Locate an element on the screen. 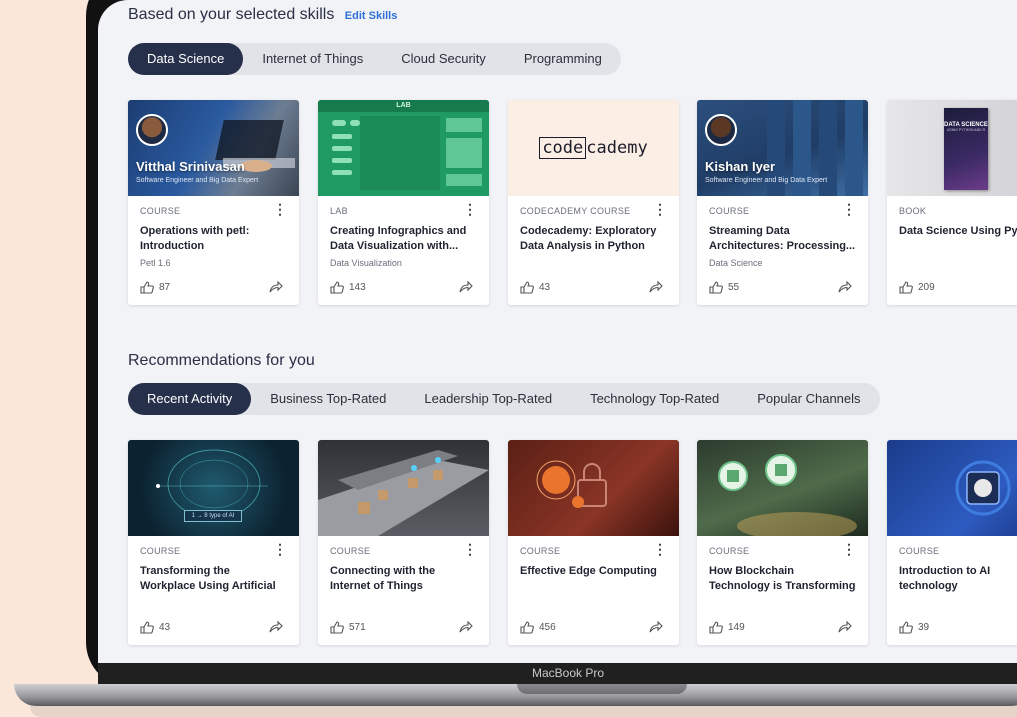  card-title: Introduction to AI technology is located at coordinates (958, 579).